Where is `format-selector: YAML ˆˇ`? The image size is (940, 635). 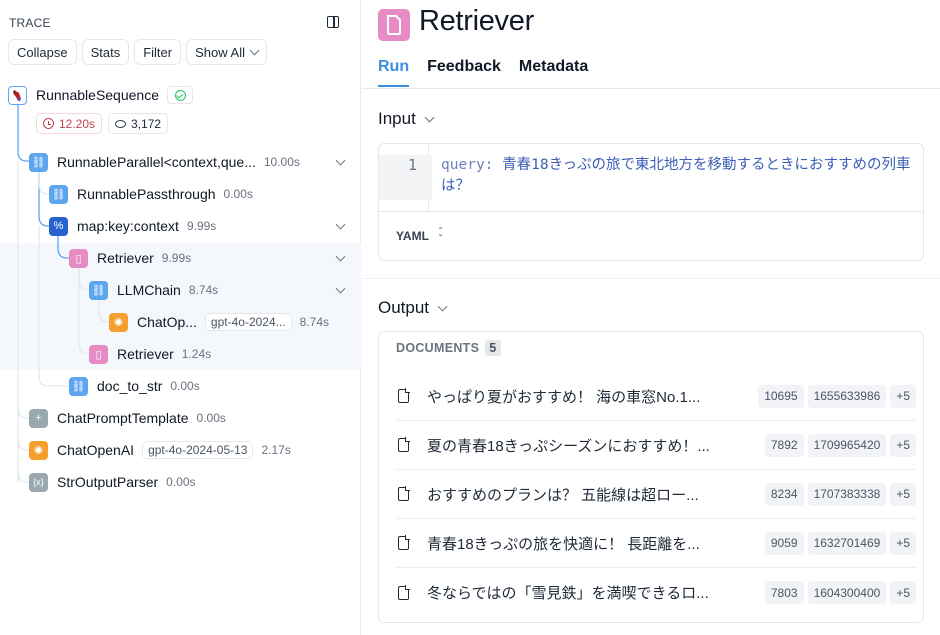
format-selector: YAML ˆˇ is located at coordinates (651, 236).